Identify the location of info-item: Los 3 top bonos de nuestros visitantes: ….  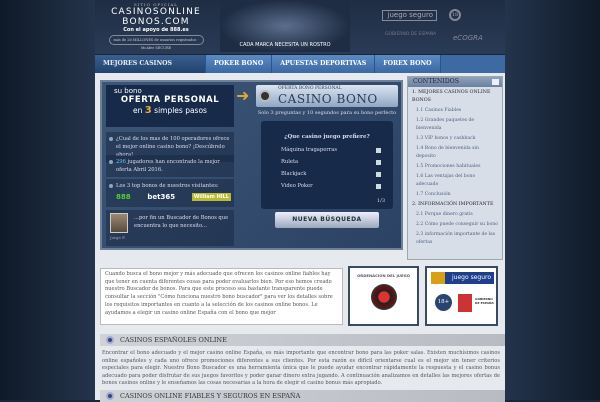
(170, 193).